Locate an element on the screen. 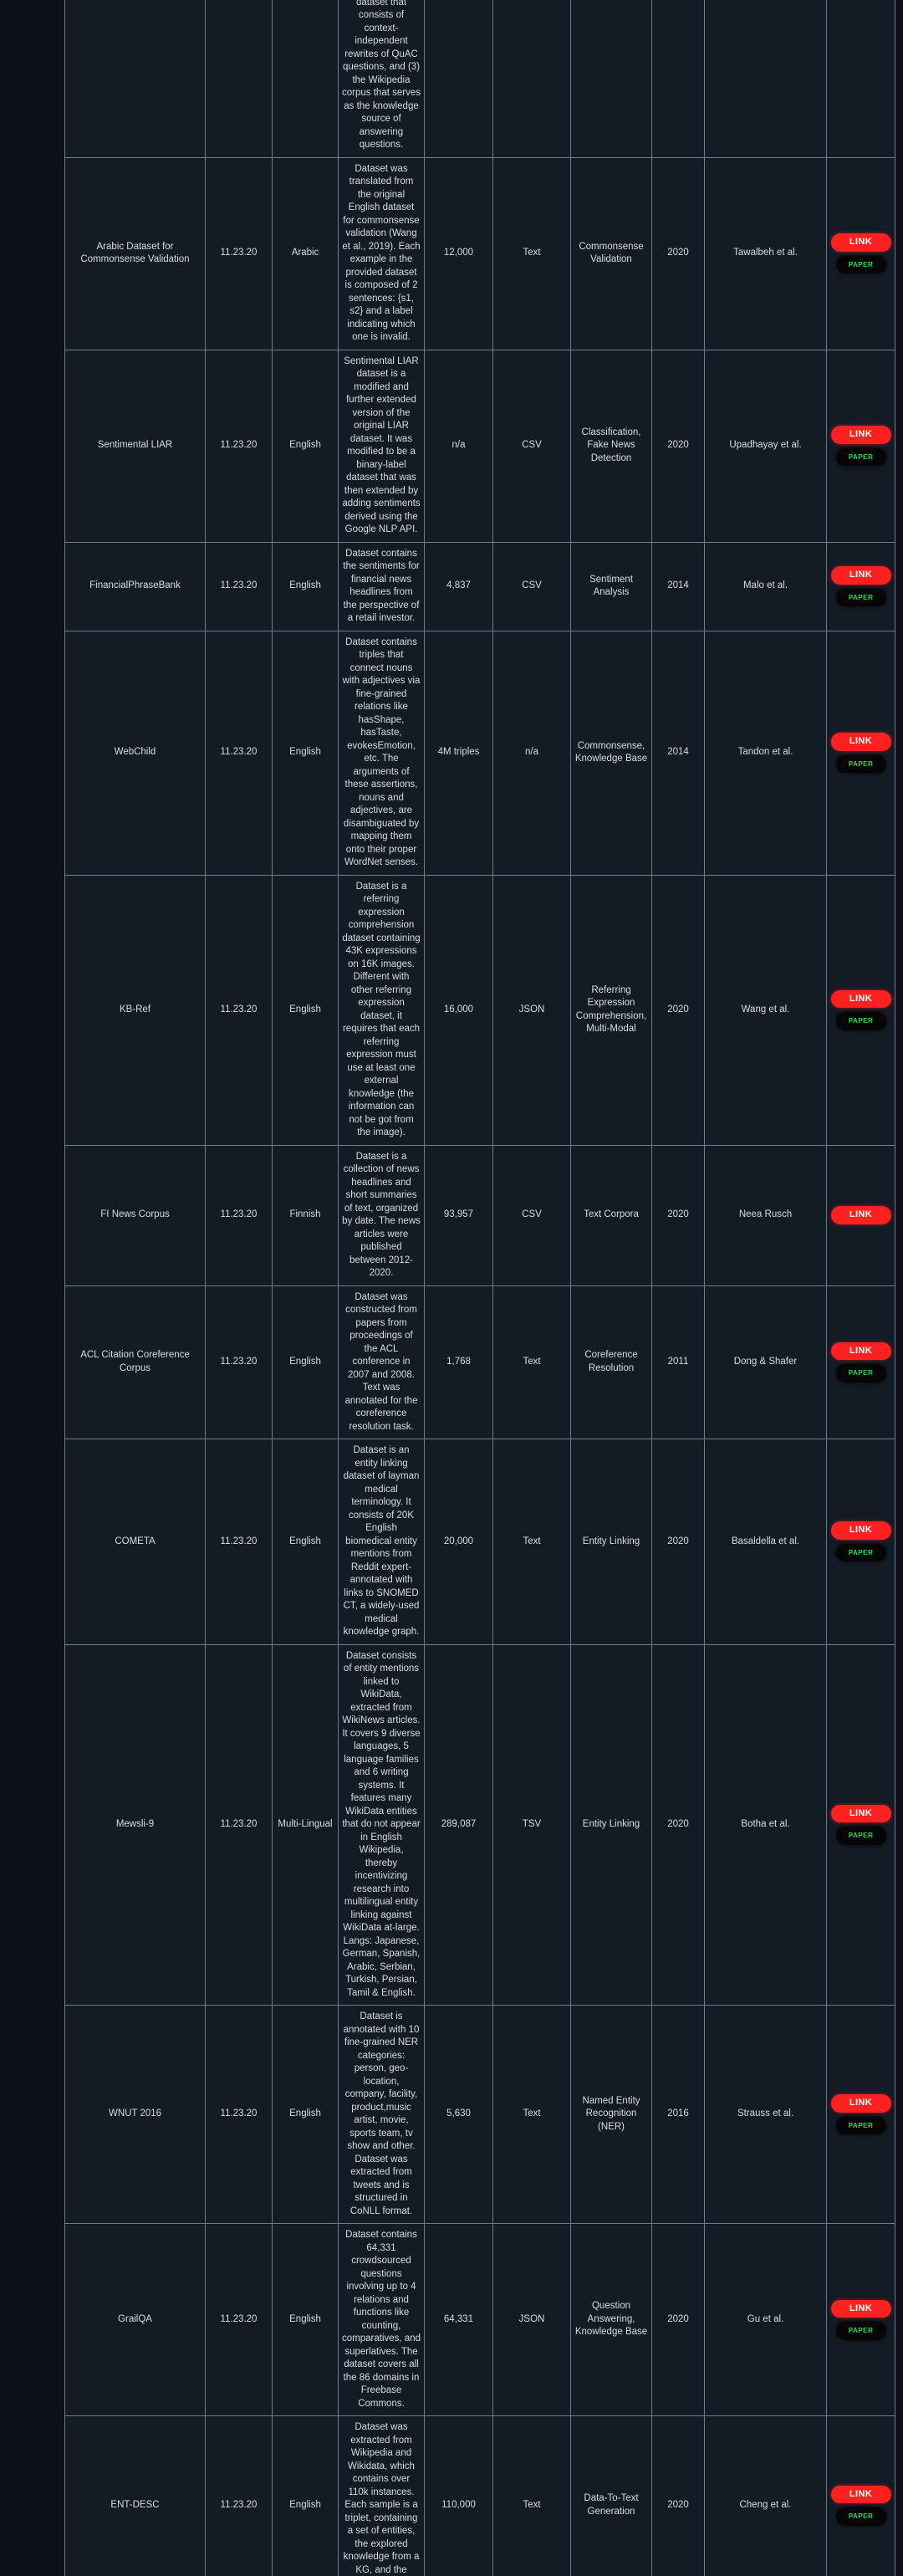 The height and width of the screenshot is (2576, 903). cell-dataset-name: FinancialPhraseBank is located at coordinates (135, 586).